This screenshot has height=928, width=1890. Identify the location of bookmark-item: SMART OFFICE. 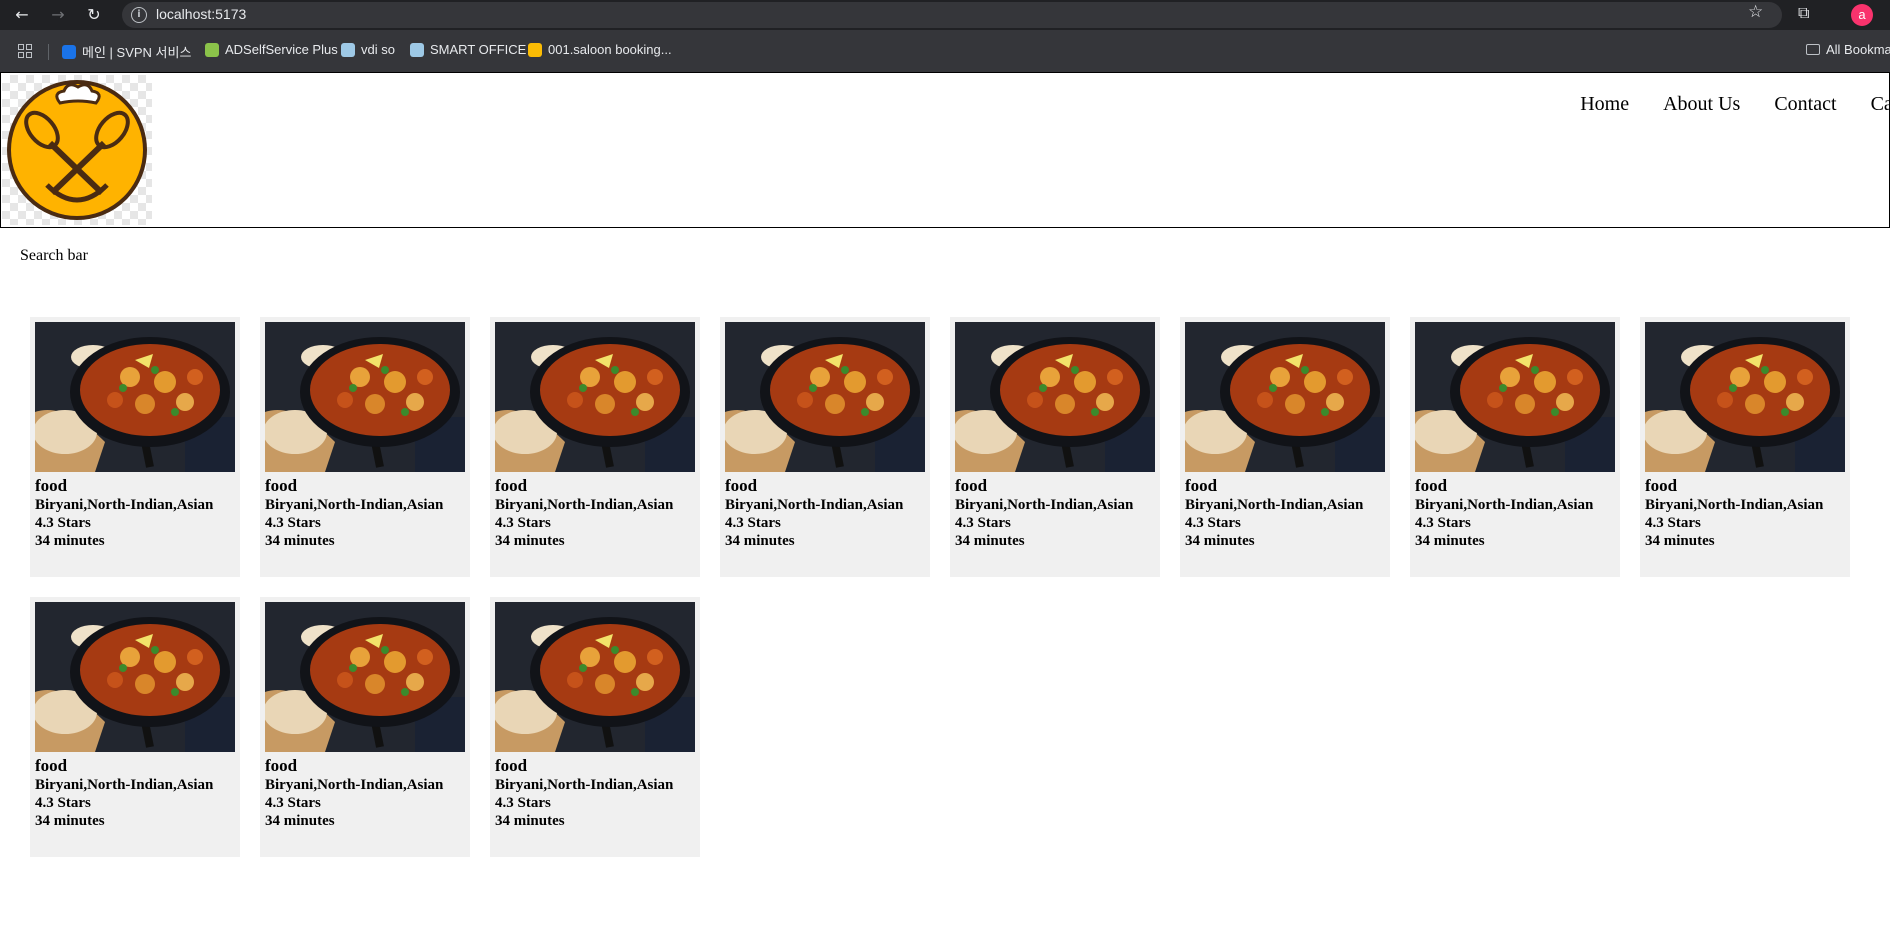
(468, 49).